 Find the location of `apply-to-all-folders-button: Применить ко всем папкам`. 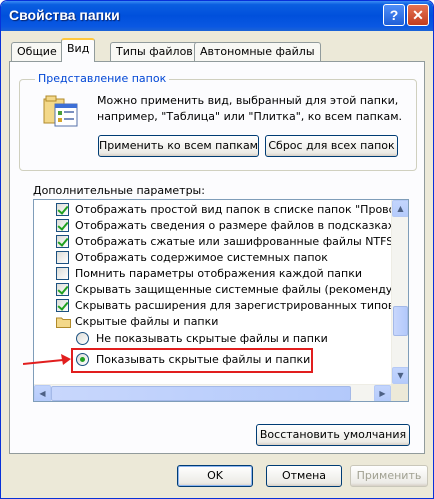

apply-to-all-folders-button: Применить ко всем папкам is located at coordinates (178, 146).